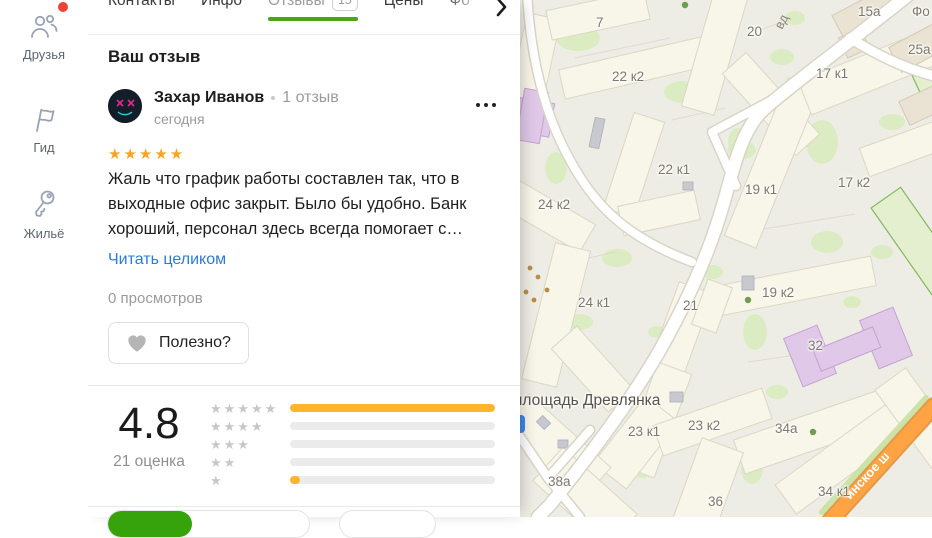  Describe the element at coordinates (503, 10) in the screenshot. I see `tabs-scroll-chevron-icon` at that location.